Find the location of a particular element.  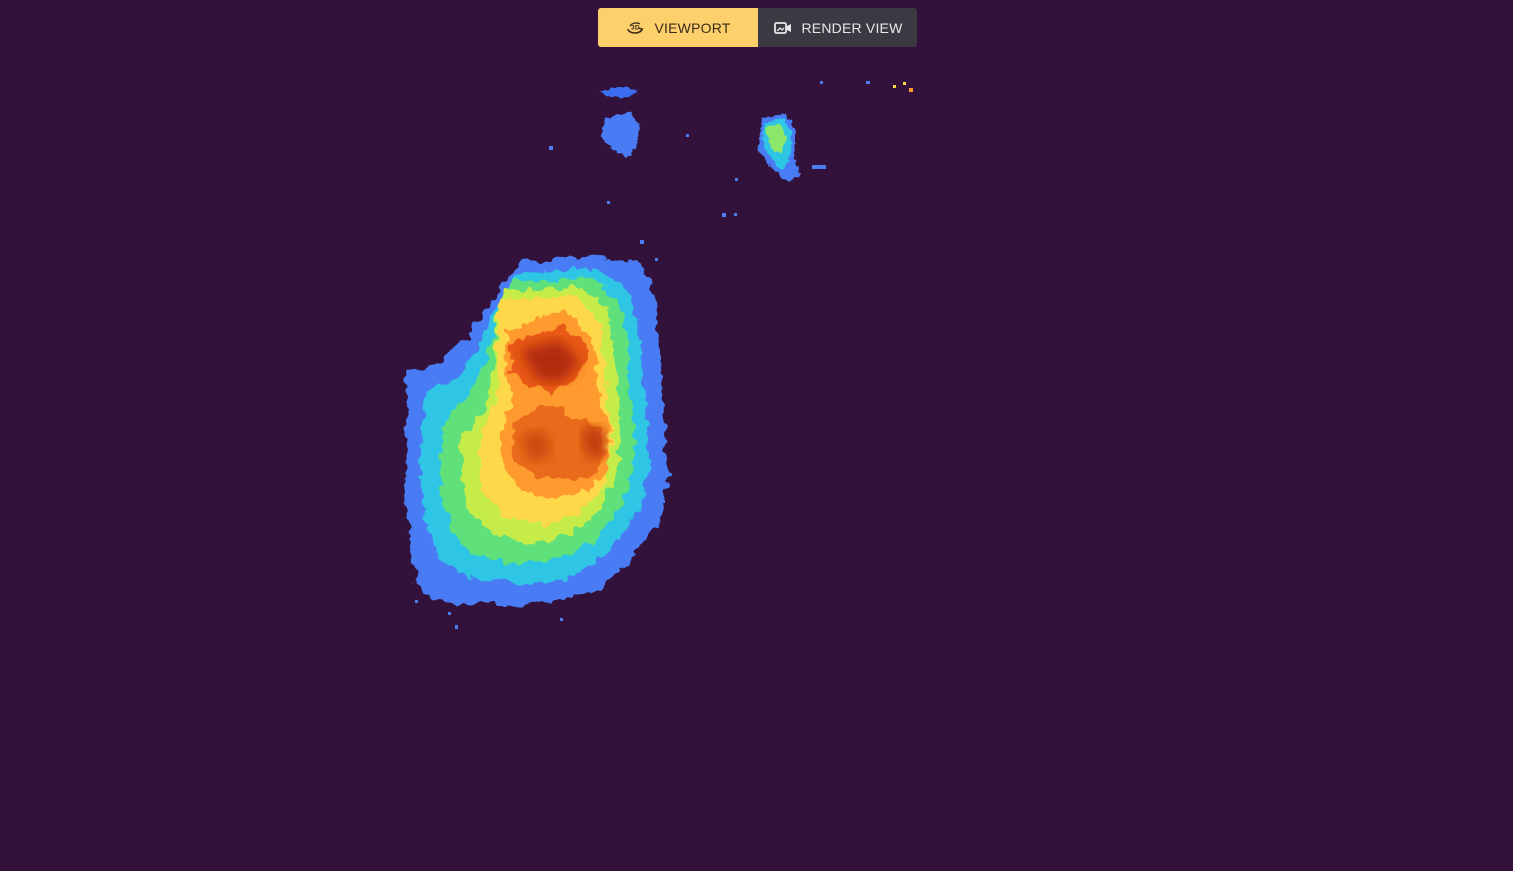

viewport-button: 3D VIEWPORT is located at coordinates (678, 27).